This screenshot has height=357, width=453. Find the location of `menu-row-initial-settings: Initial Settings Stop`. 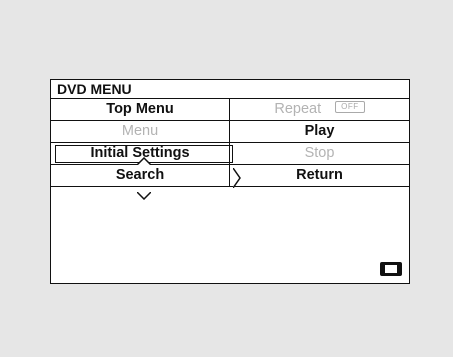

menu-row-initial-settings: Initial Settings Stop is located at coordinates (230, 154).